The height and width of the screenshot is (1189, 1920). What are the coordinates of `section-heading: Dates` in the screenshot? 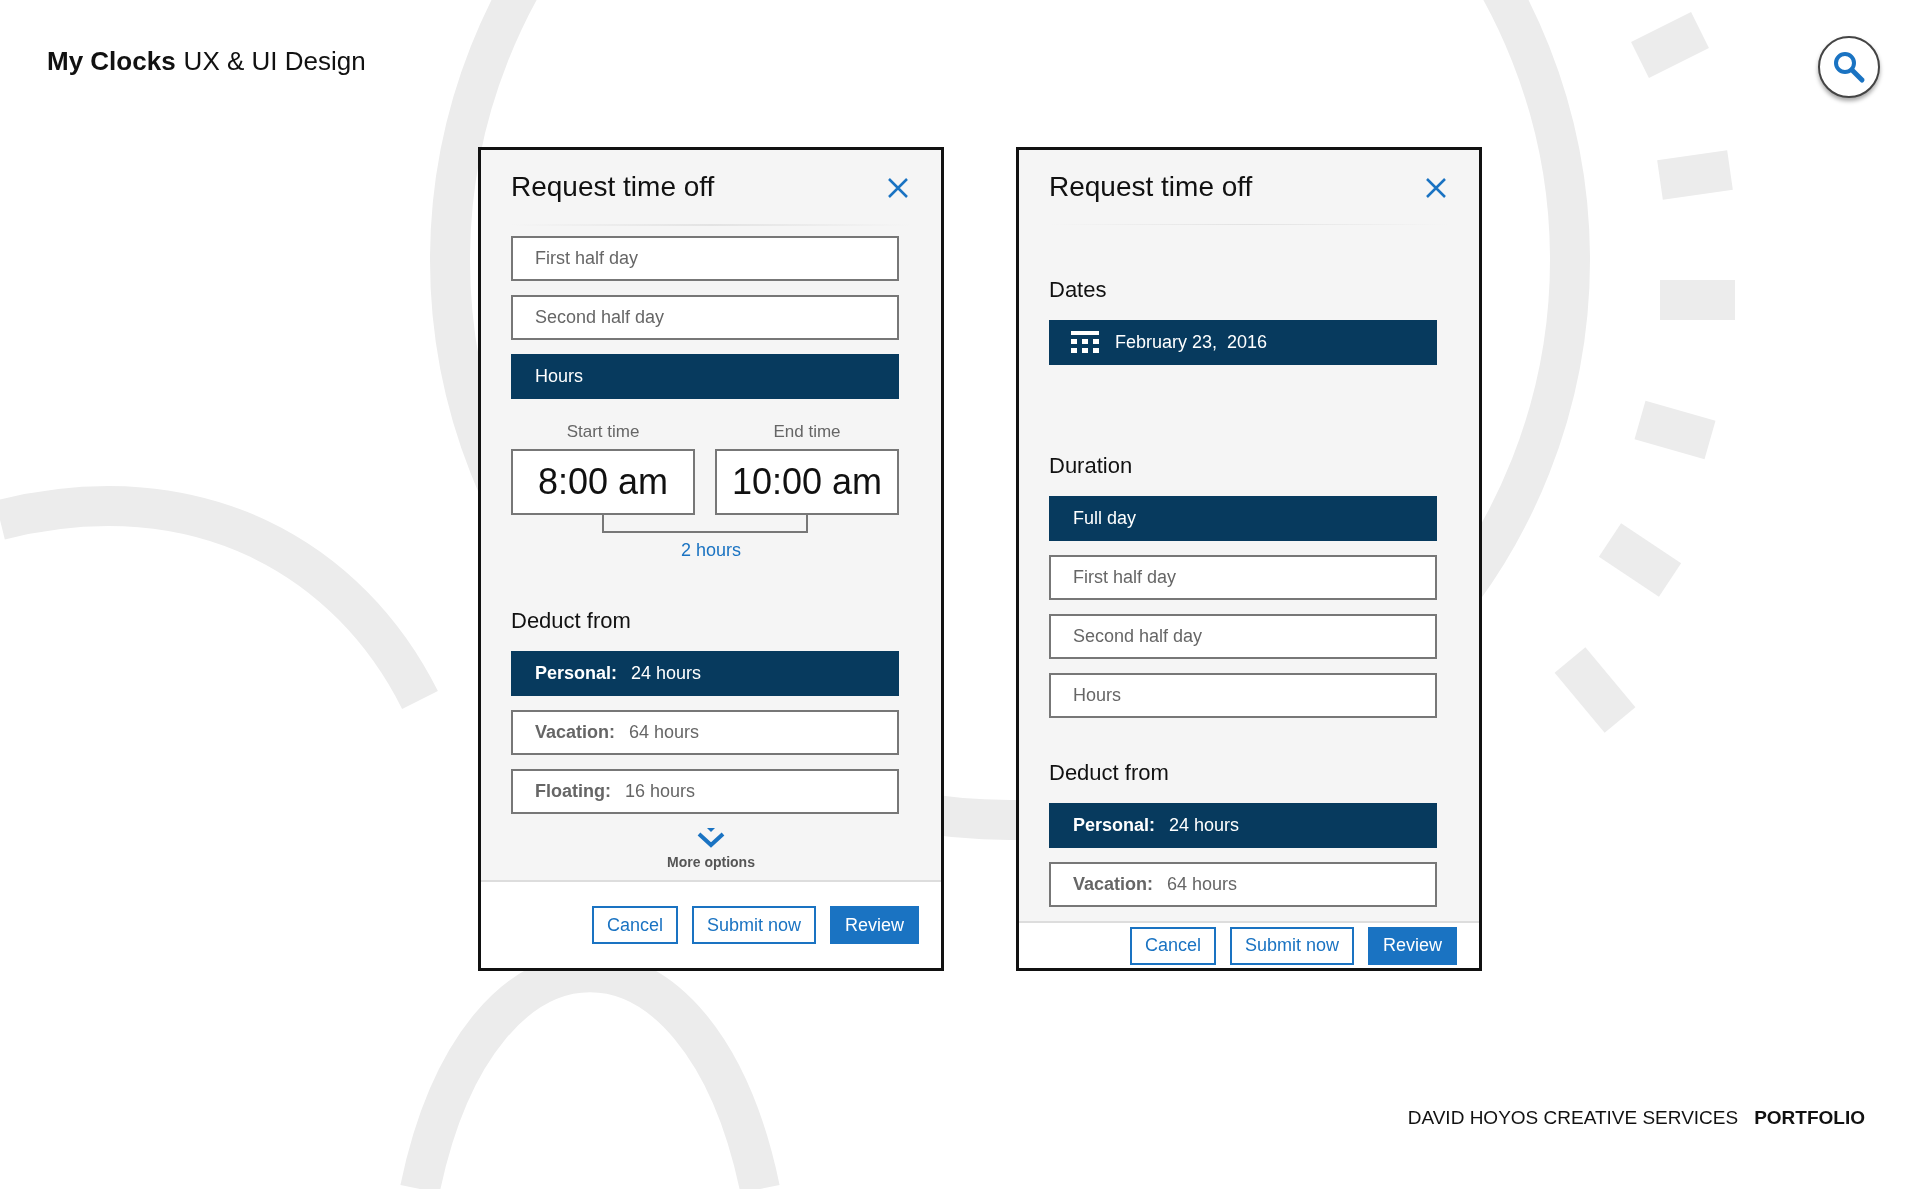 It's located at (1078, 290).